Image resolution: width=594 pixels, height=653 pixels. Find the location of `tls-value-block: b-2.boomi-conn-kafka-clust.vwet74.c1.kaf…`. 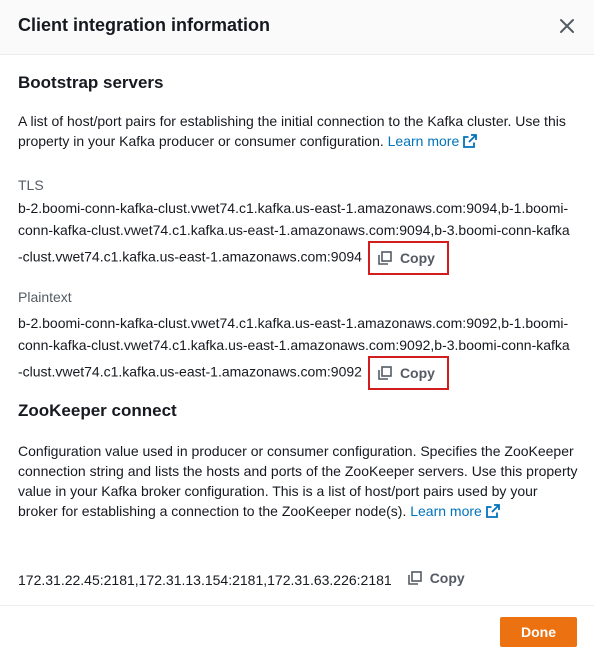

tls-value-block: b-2.boomi-conn-kafka-clust.vwet74.c1.kaf… is located at coordinates (296, 236).